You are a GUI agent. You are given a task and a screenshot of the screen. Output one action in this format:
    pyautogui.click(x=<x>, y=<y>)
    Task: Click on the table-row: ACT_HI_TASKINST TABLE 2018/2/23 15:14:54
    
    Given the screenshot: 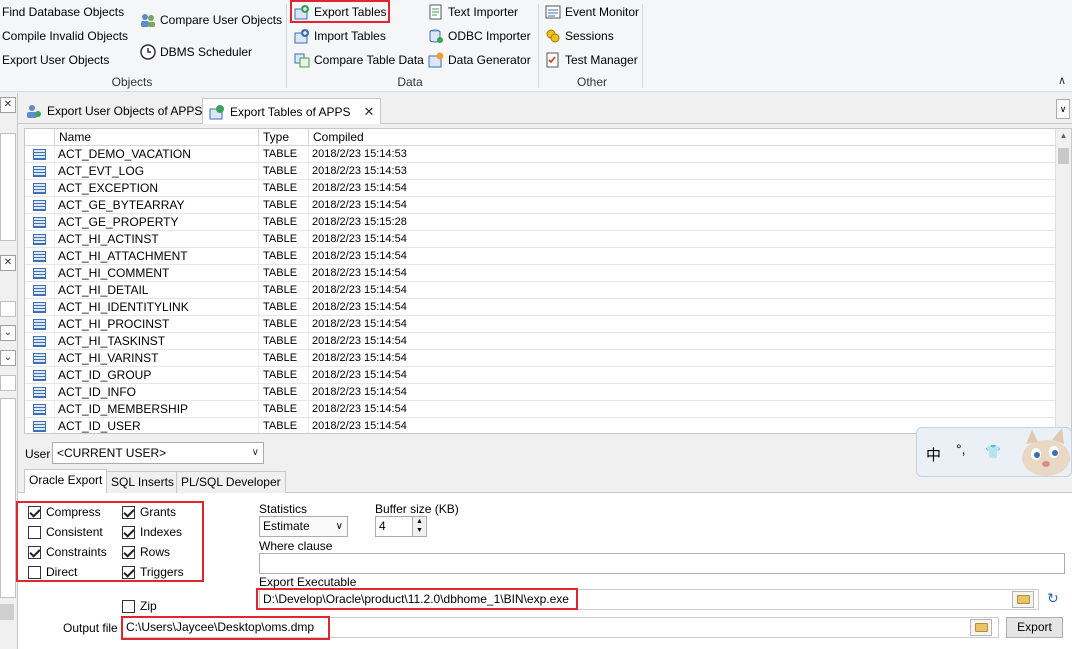 What is the action you would take?
    pyautogui.click(x=541, y=341)
    